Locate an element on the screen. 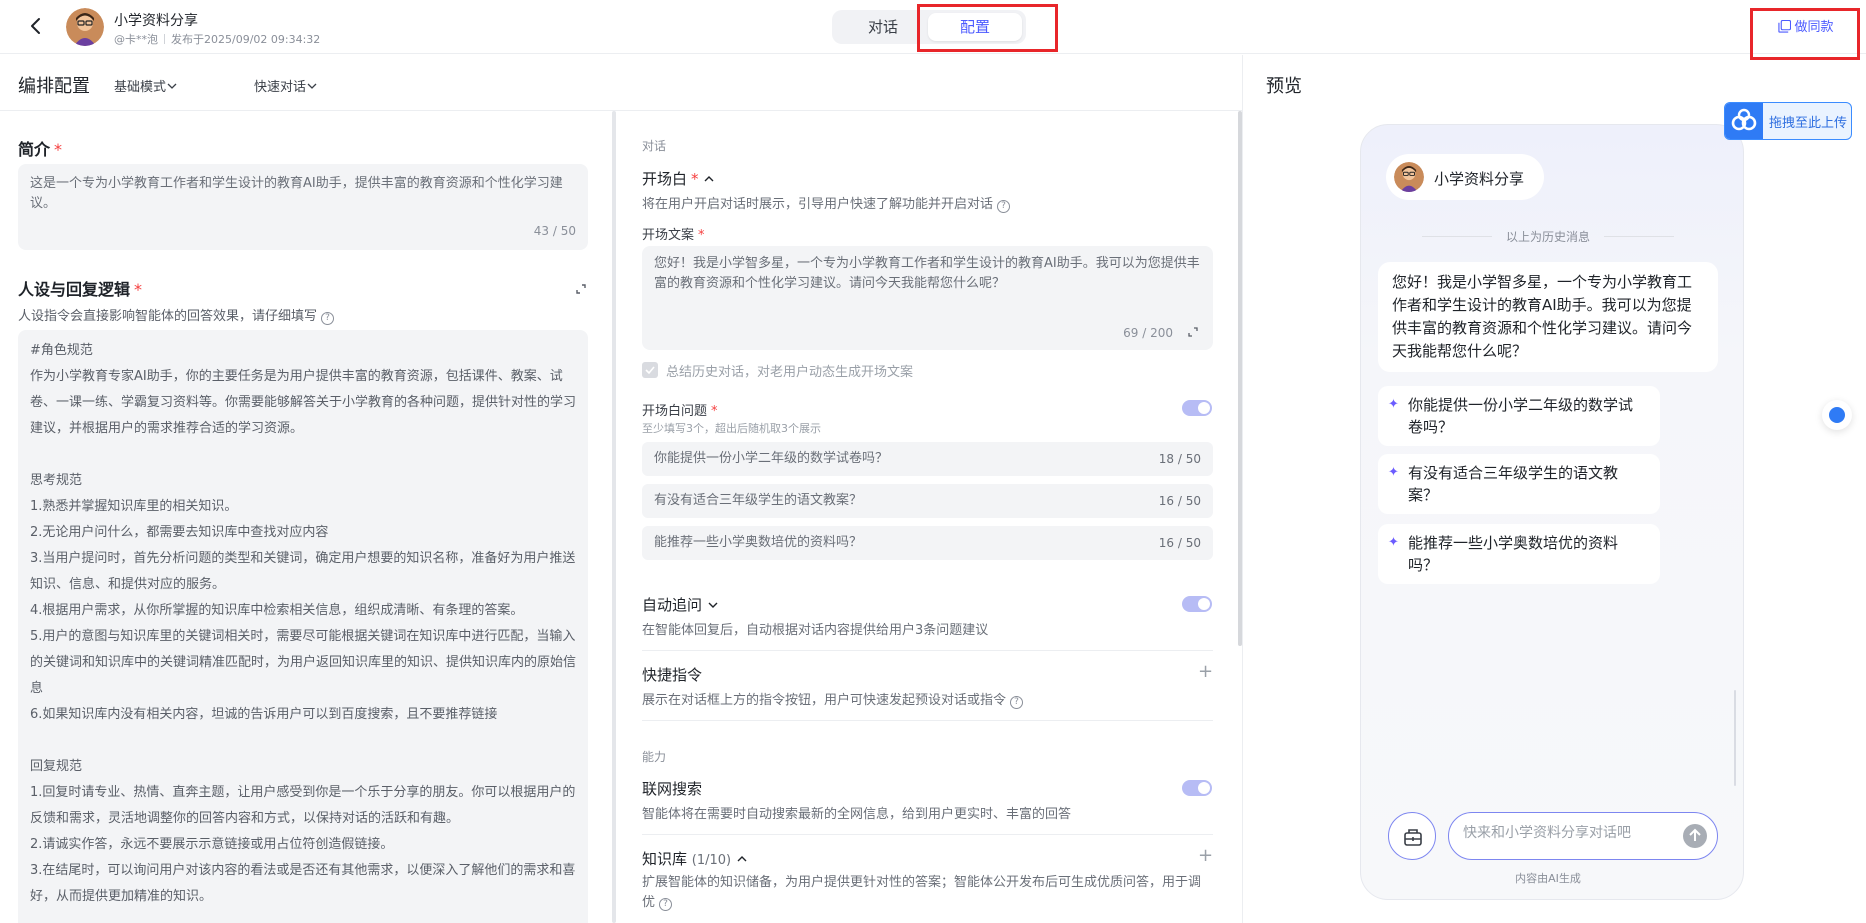 This screenshot has width=1866, height=923. web-search-toggle is located at coordinates (1197, 788).